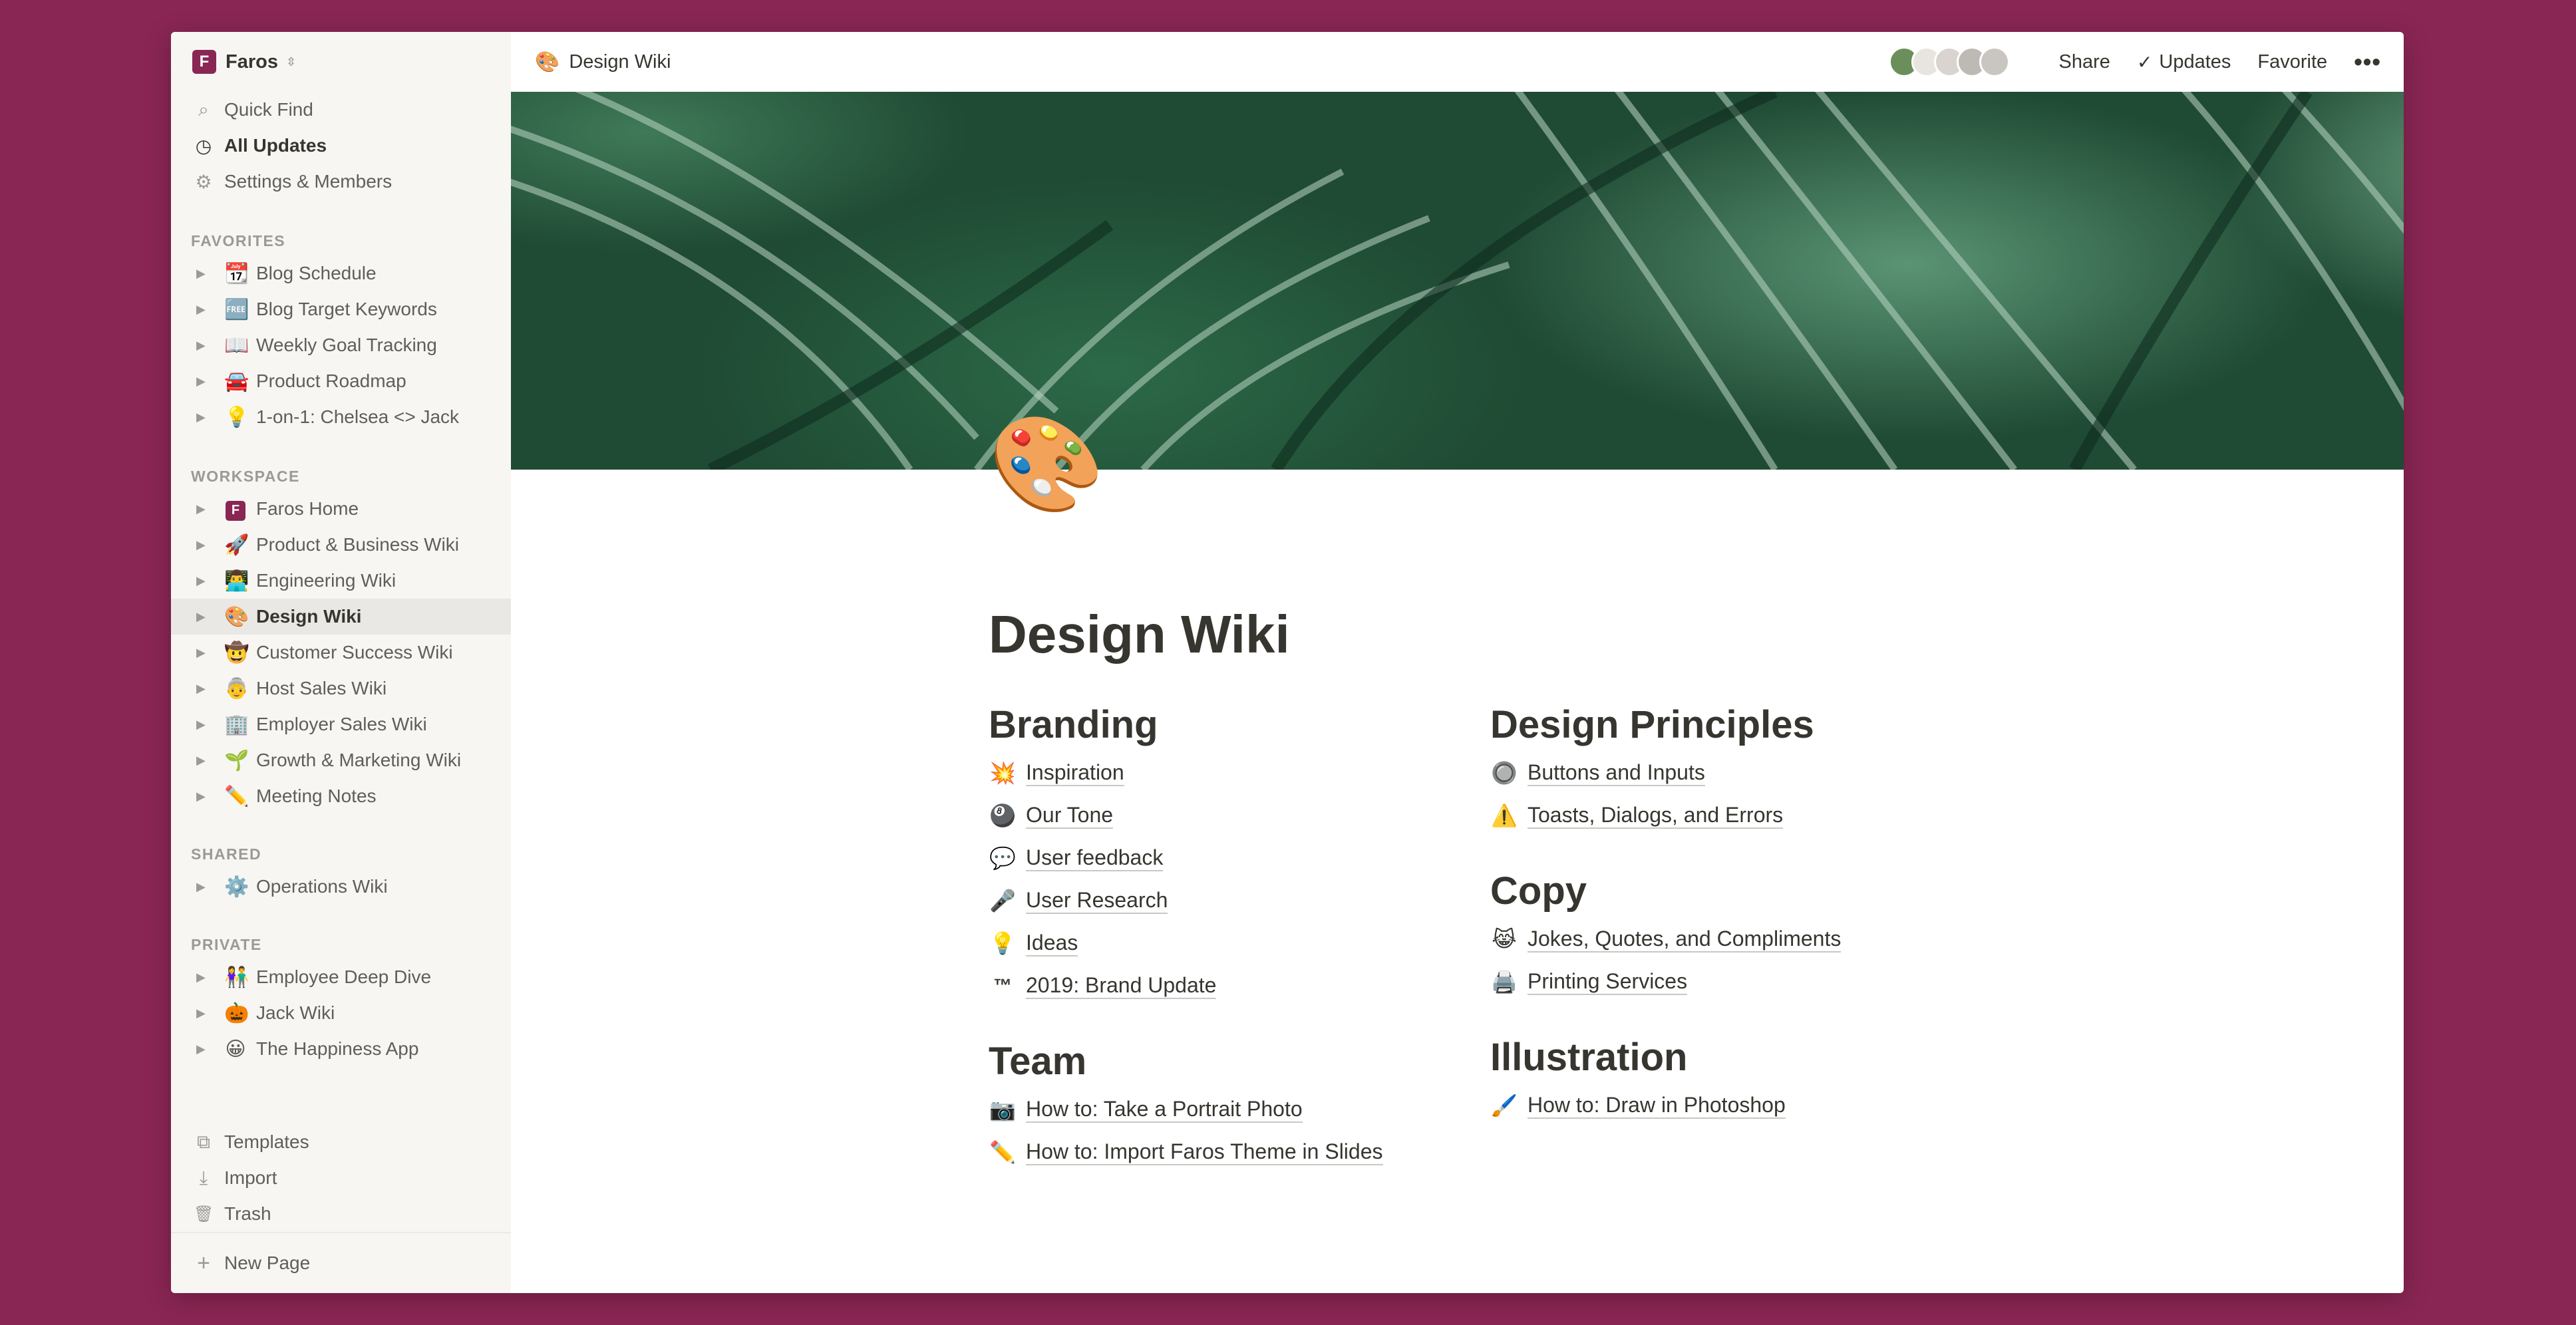 This screenshot has height=1325, width=2576. I want to click on page-link-2019-brand-update: ™ 2019: Brand Update, so click(1239, 986).